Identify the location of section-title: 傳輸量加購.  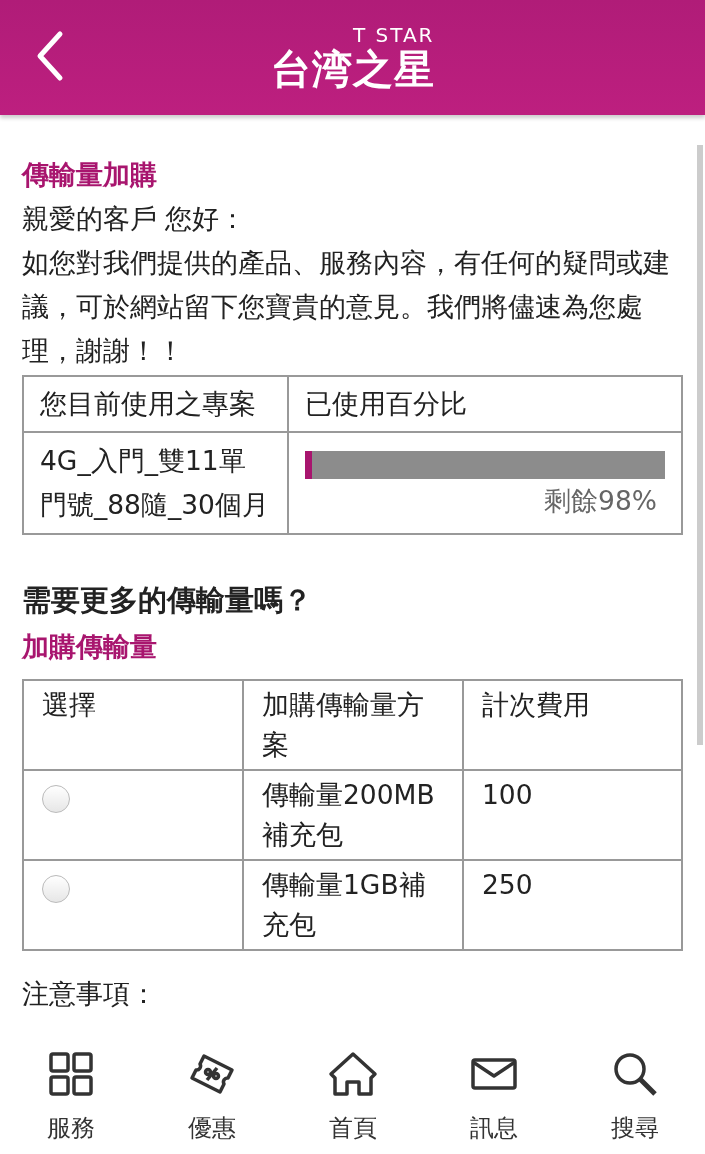
(90, 175).